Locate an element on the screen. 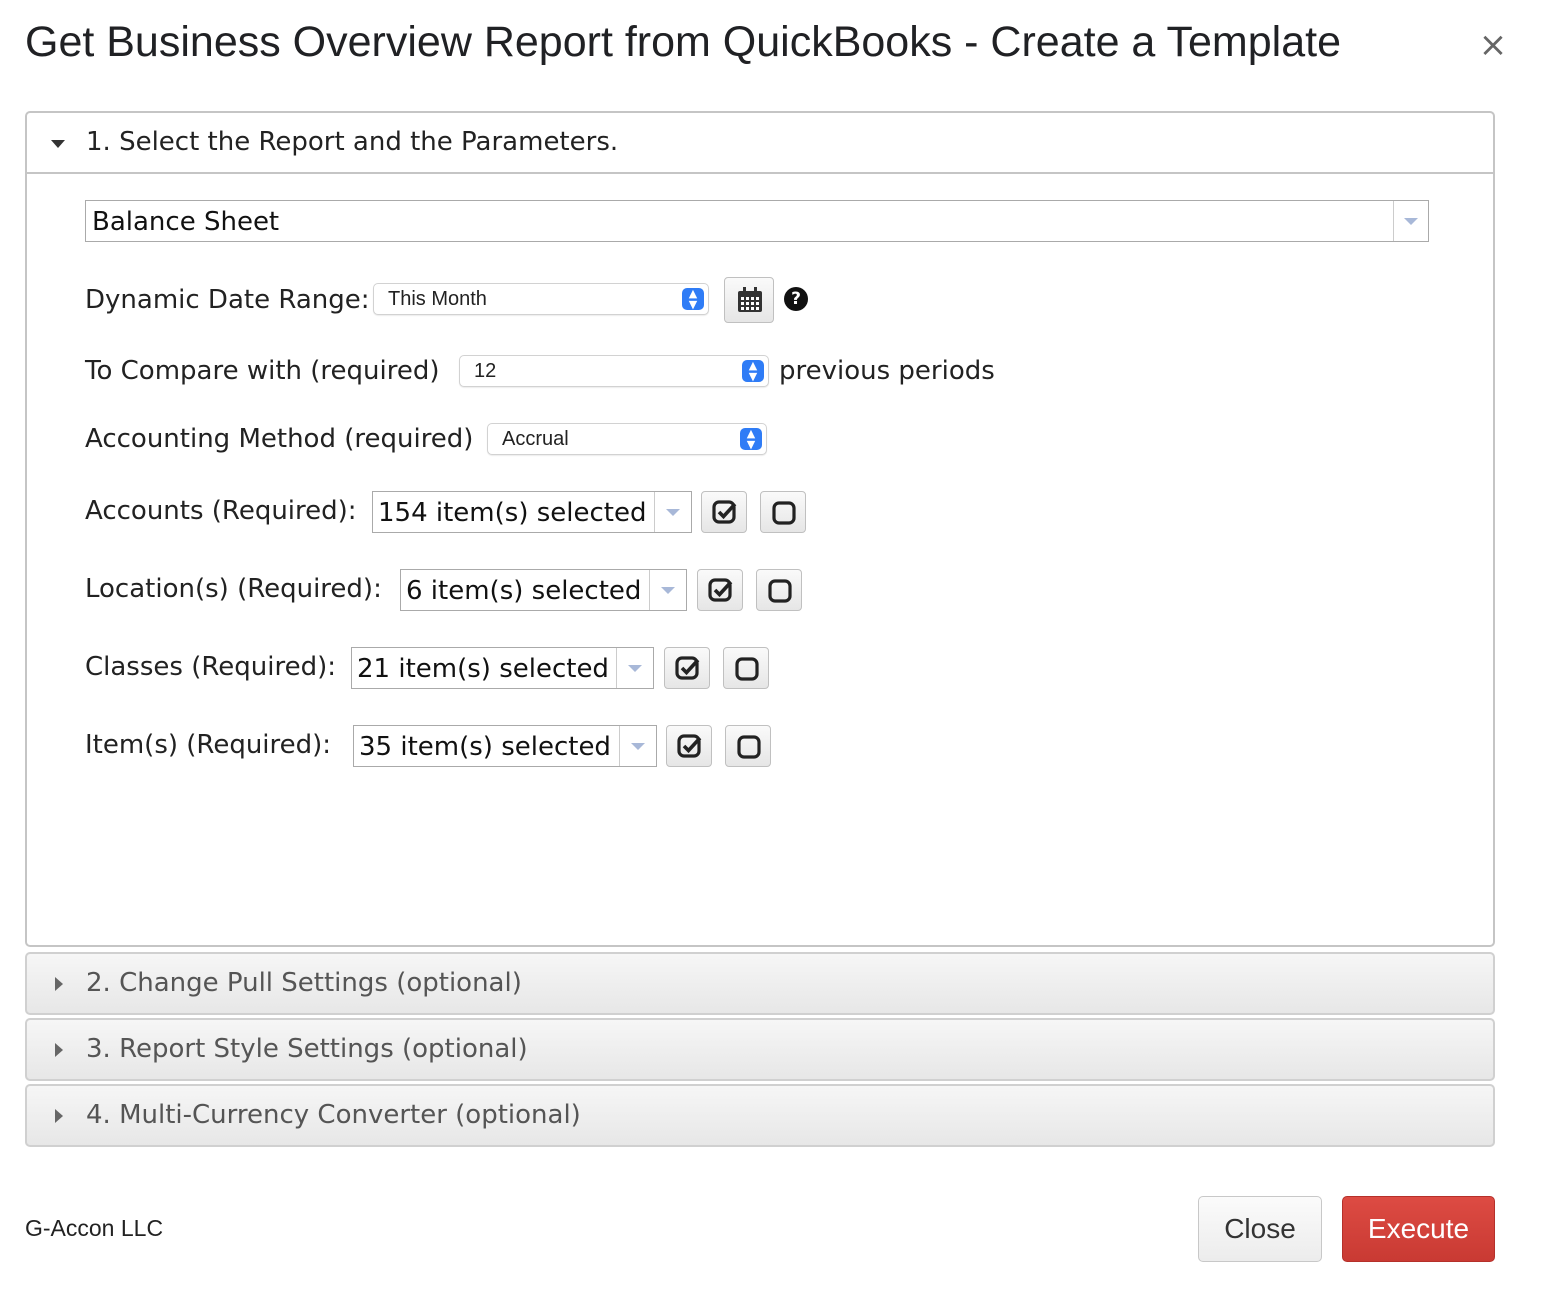  classes-clear-button is located at coordinates (746, 668).